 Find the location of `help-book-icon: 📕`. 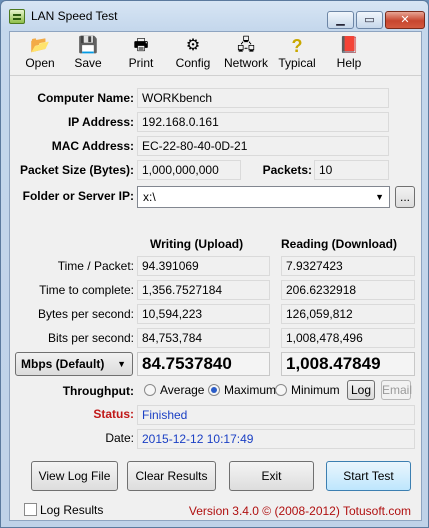

help-book-icon: 📕 is located at coordinates (349, 45).